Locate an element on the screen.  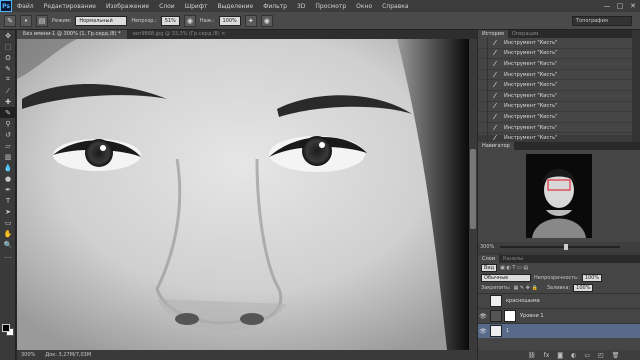
tab-layers: Слои is located at coordinates (488, 259).